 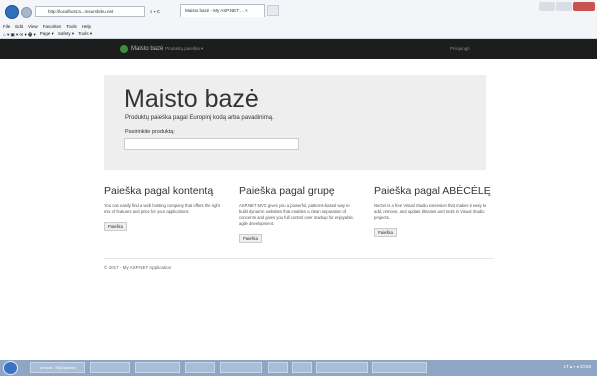 I want to click on close-button, so click(x=584, y=6).